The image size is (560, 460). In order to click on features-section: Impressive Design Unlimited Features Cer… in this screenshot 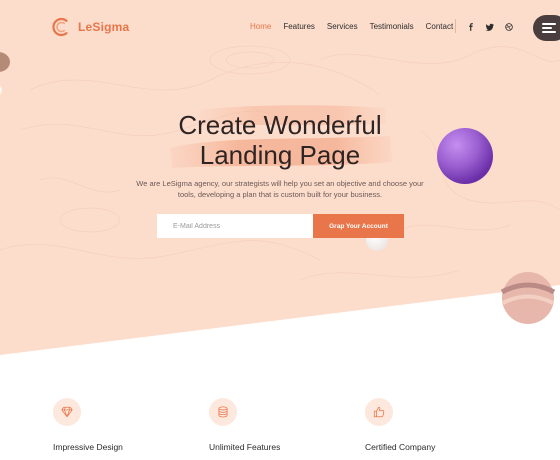, I will do `click(280, 429)`.